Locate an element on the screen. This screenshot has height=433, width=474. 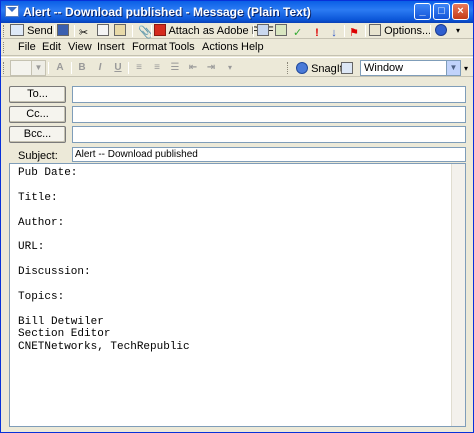
adobe-pdf-icon is located at coordinates (160, 30).